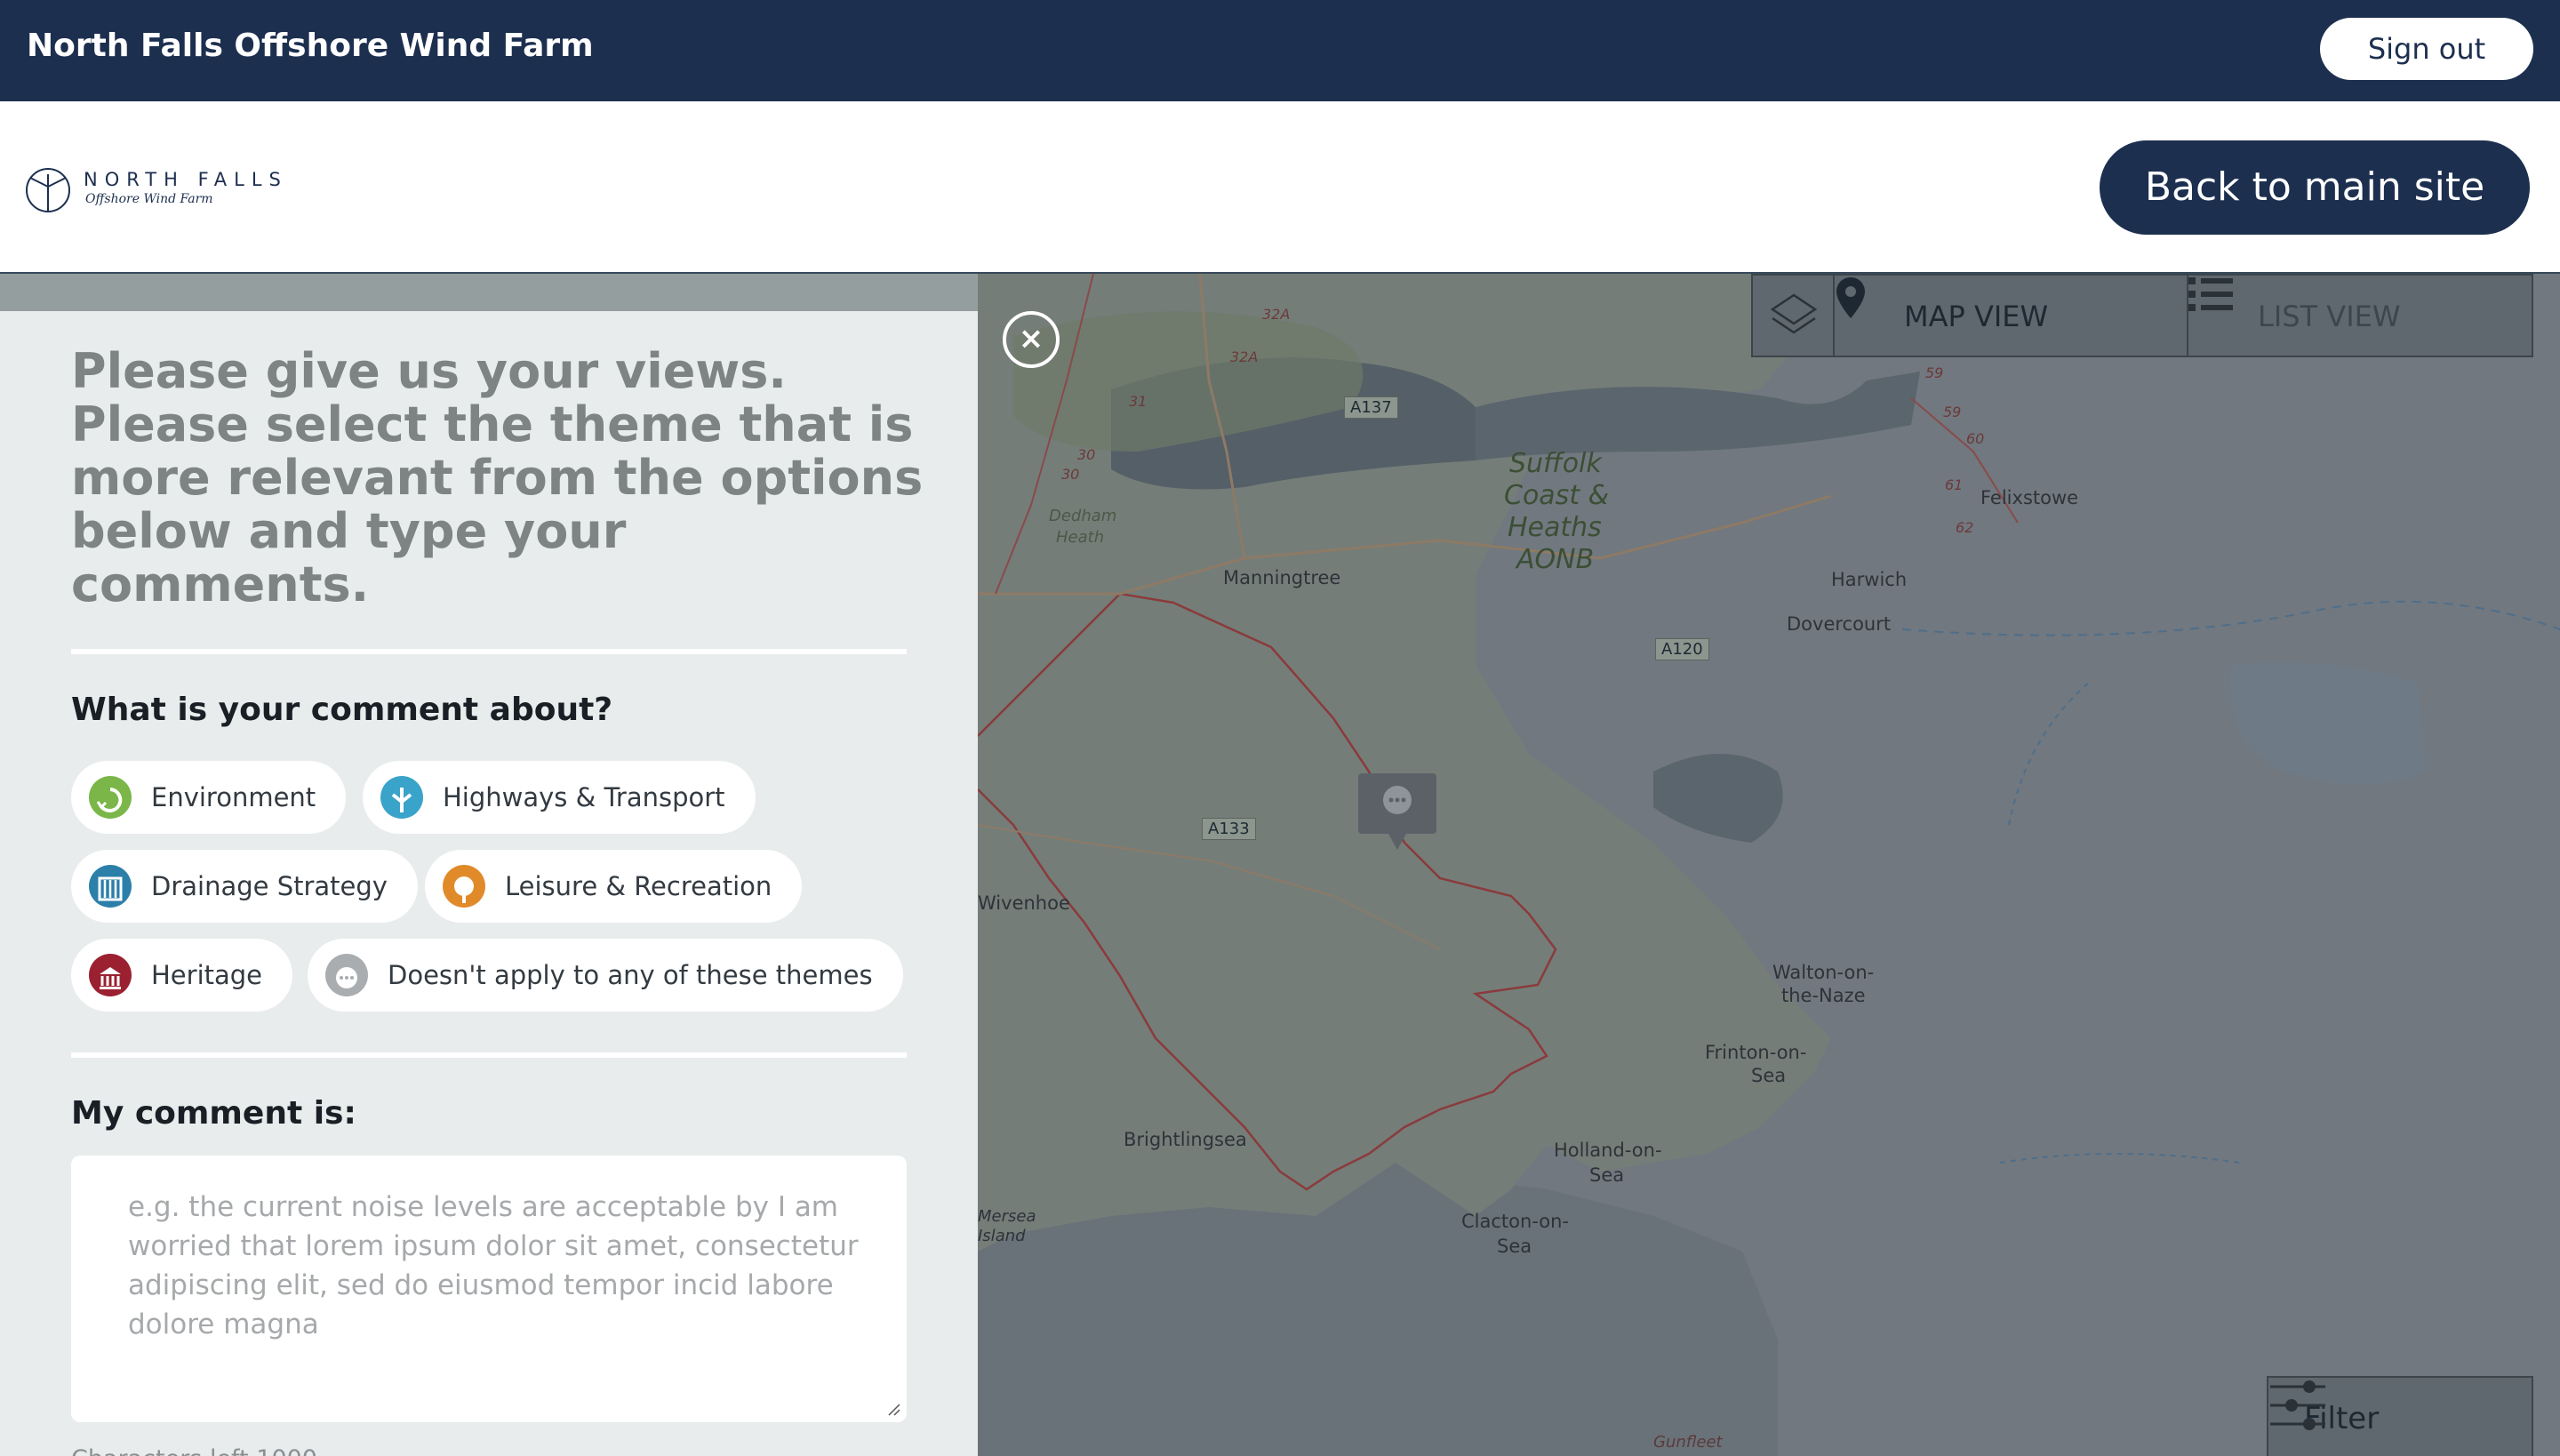 This screenshot has width=2560, height=1456. What do you see at coordinates (1229, 829) in the screenshot?
I see `road-label: A133` at bounding box center [1229, 829].